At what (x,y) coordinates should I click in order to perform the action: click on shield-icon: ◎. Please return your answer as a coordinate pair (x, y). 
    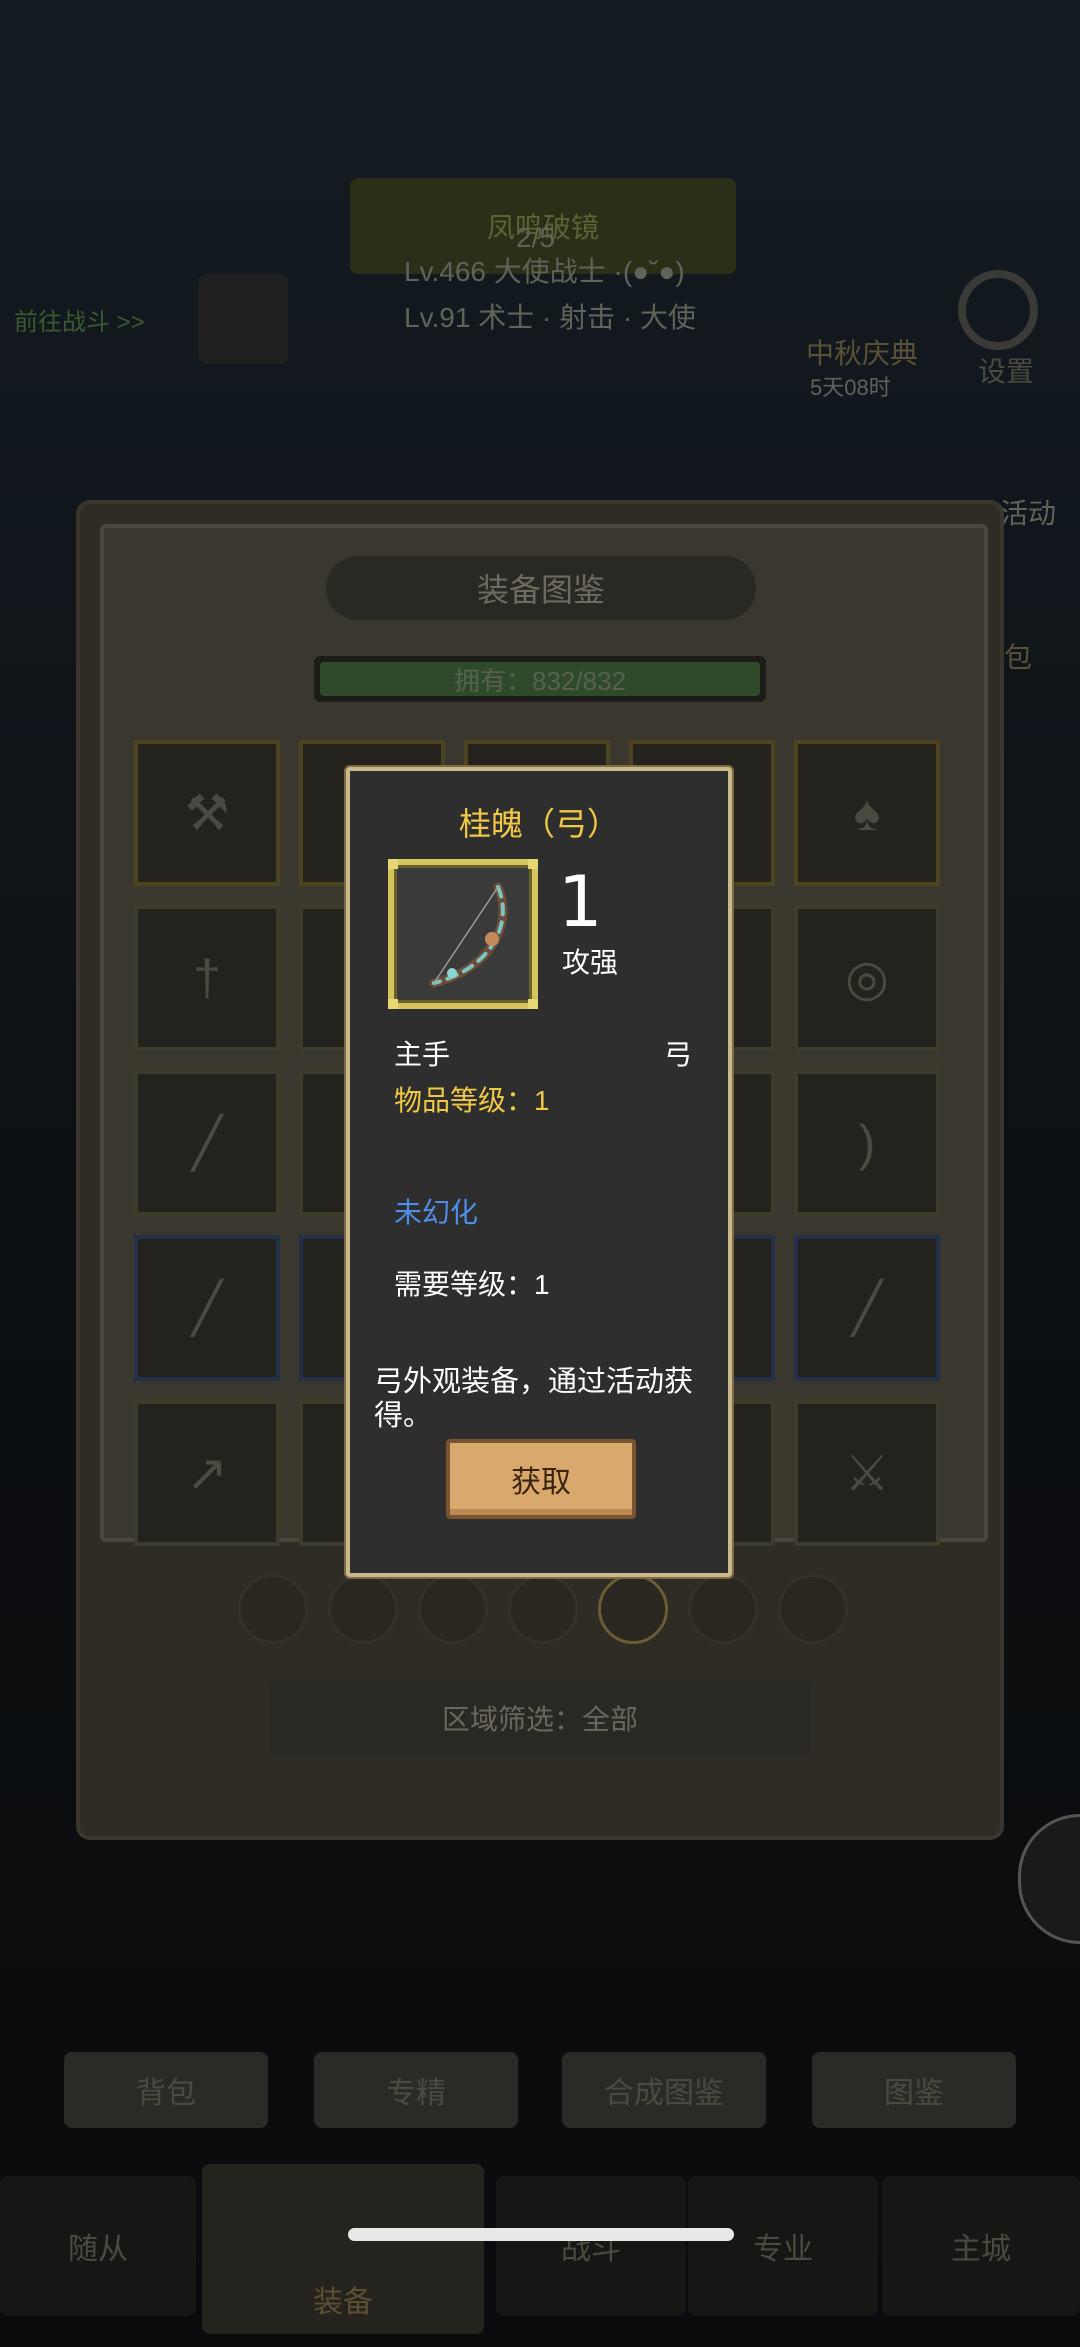
    Looking at the image, I should click on (867, 978).